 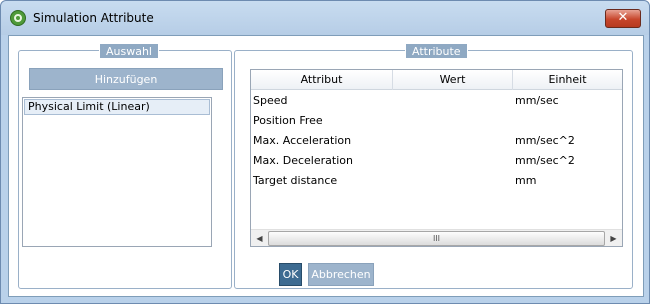 I want to click on scroll-thumb: III, so click(x=436, y=238).